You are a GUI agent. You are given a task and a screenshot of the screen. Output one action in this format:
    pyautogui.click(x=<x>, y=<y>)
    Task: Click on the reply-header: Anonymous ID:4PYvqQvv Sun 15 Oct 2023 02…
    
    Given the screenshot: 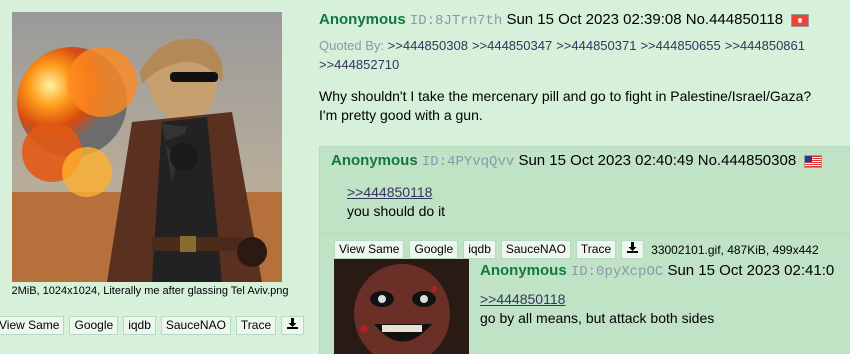 What is the action you would take?
    pyautogui.click(x=577, y=161)
    